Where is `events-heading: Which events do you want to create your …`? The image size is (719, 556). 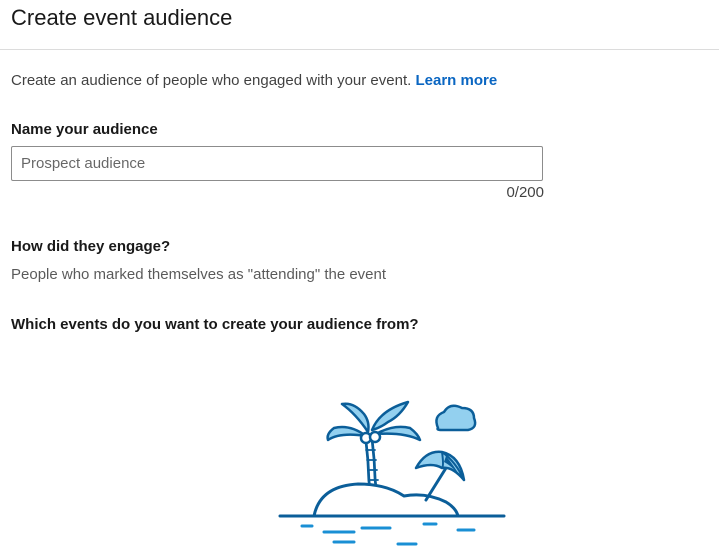
events-heading: Which events do you want to create your … is located at coordinates (215, 324).